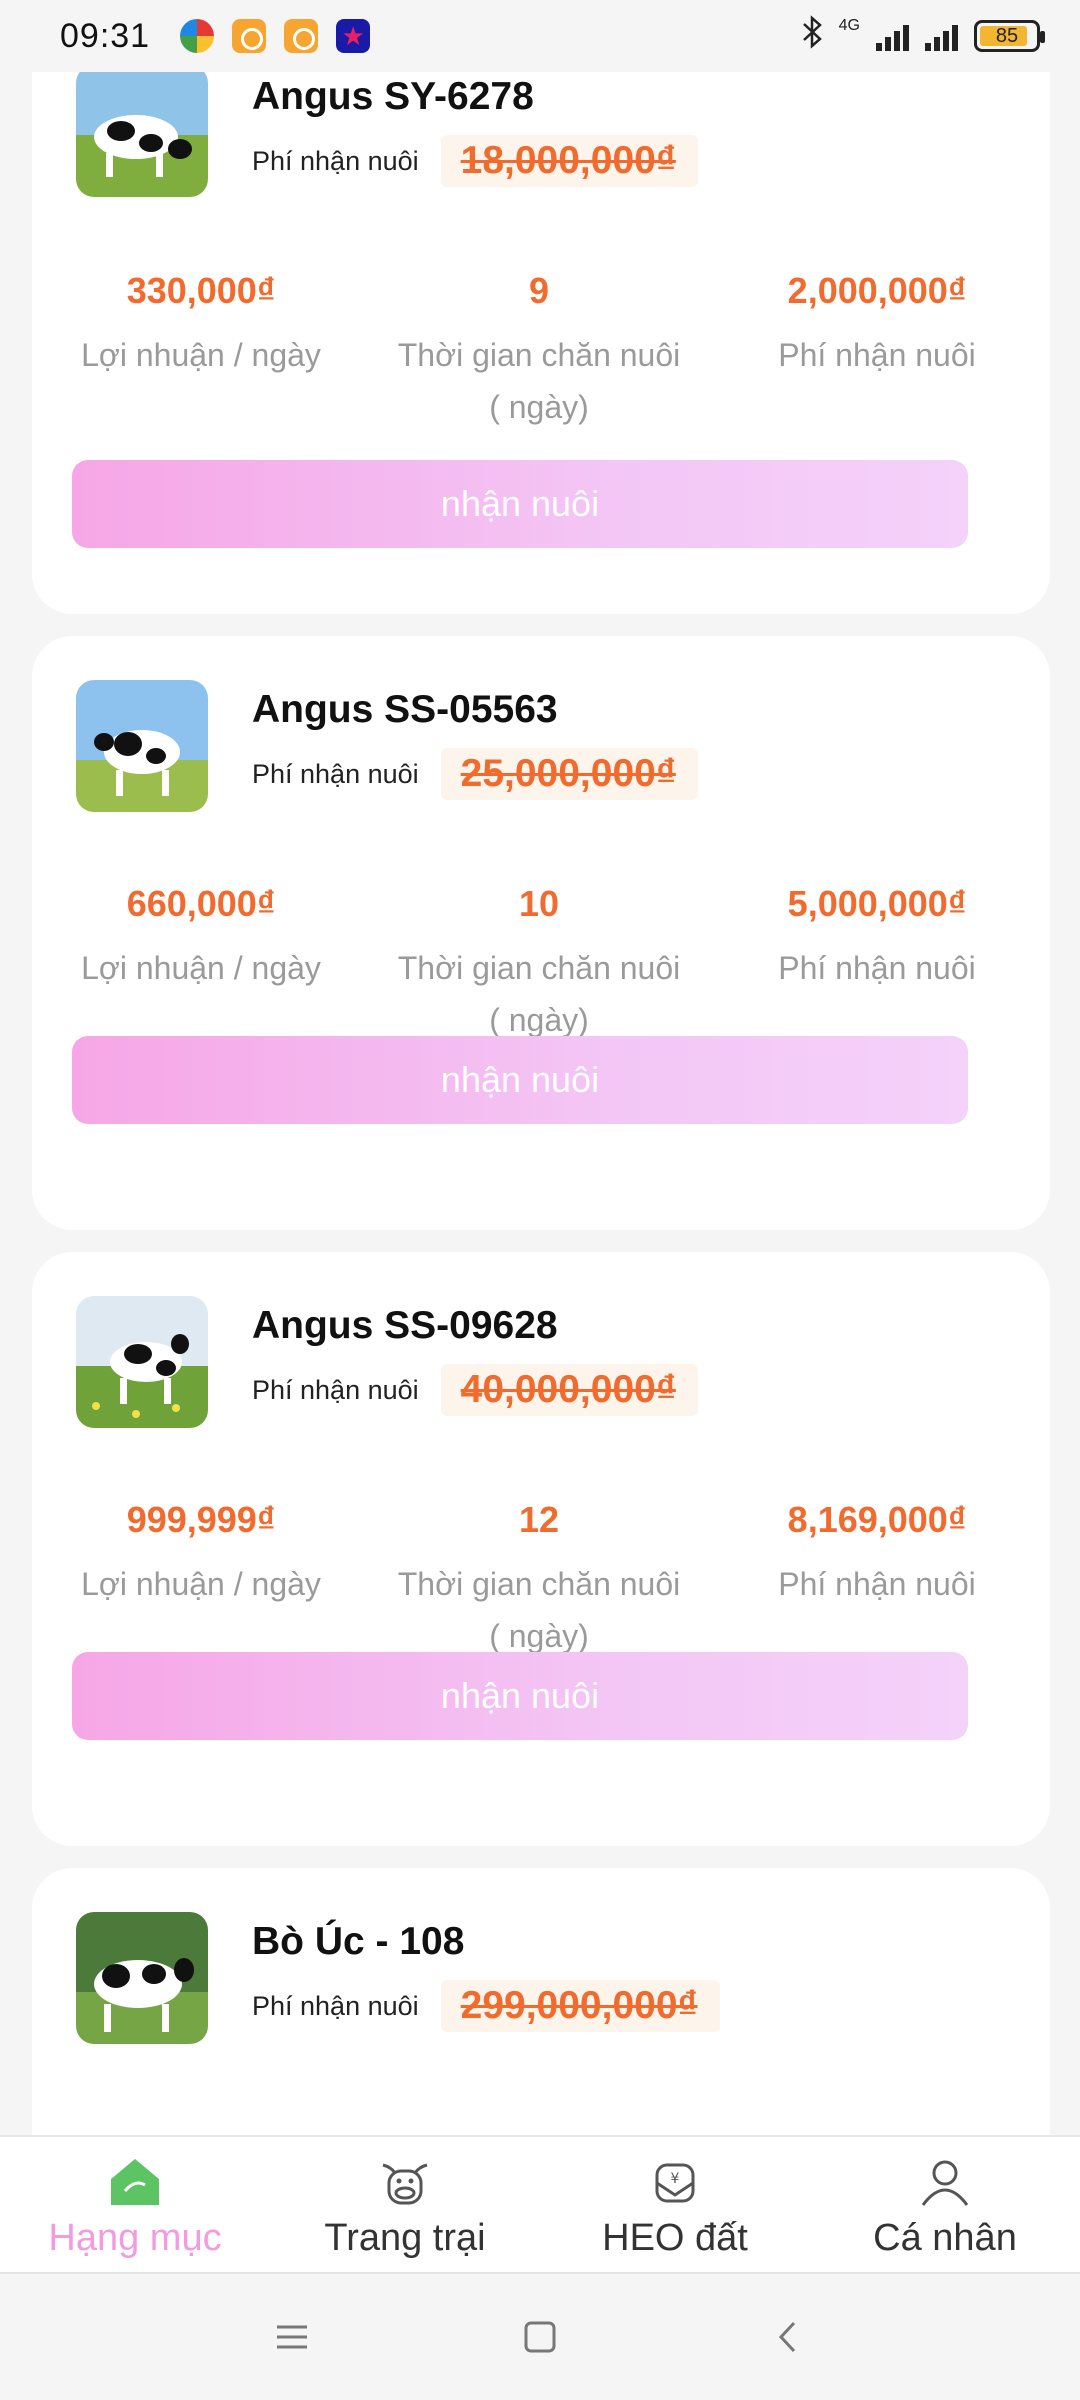  What do you see at coordinates (877, 290) in the screenshot?
I see `fee-value: 2,000,000₫` at bounding box center [877, 290].